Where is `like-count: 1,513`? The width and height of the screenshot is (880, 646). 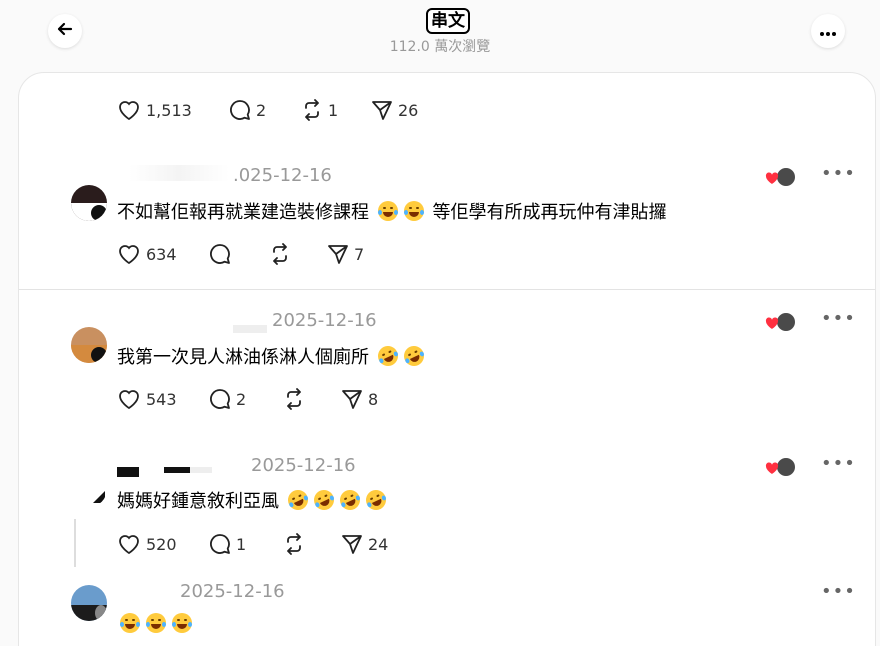
like-count: 1,513 is located at coordinates (169, 110).